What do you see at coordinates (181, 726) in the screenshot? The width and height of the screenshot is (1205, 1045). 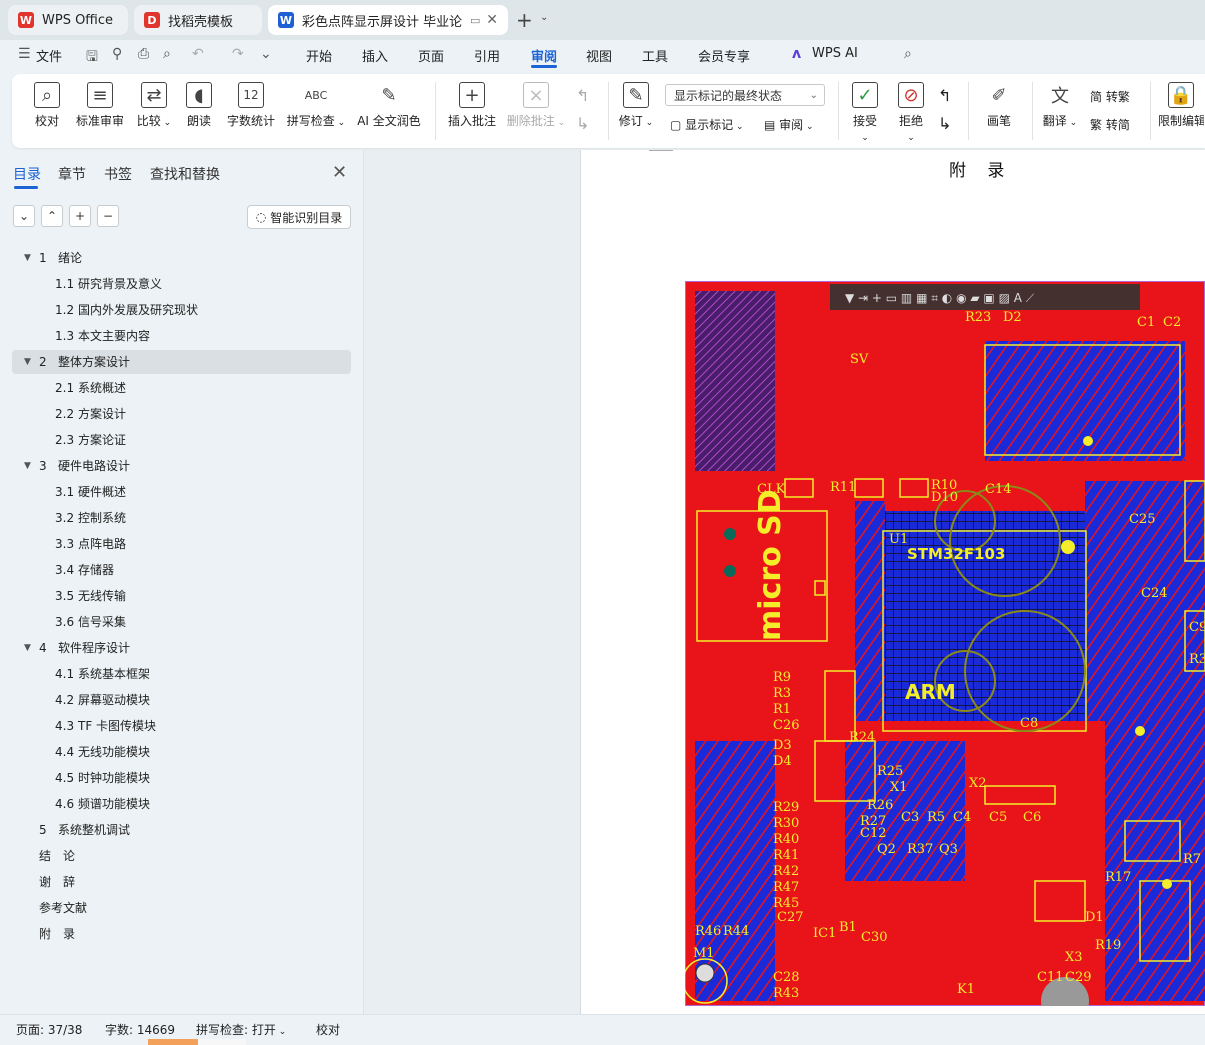 I see `toc-item: 4.3 TF 卡图传模块` at bounding box center [181, 726].